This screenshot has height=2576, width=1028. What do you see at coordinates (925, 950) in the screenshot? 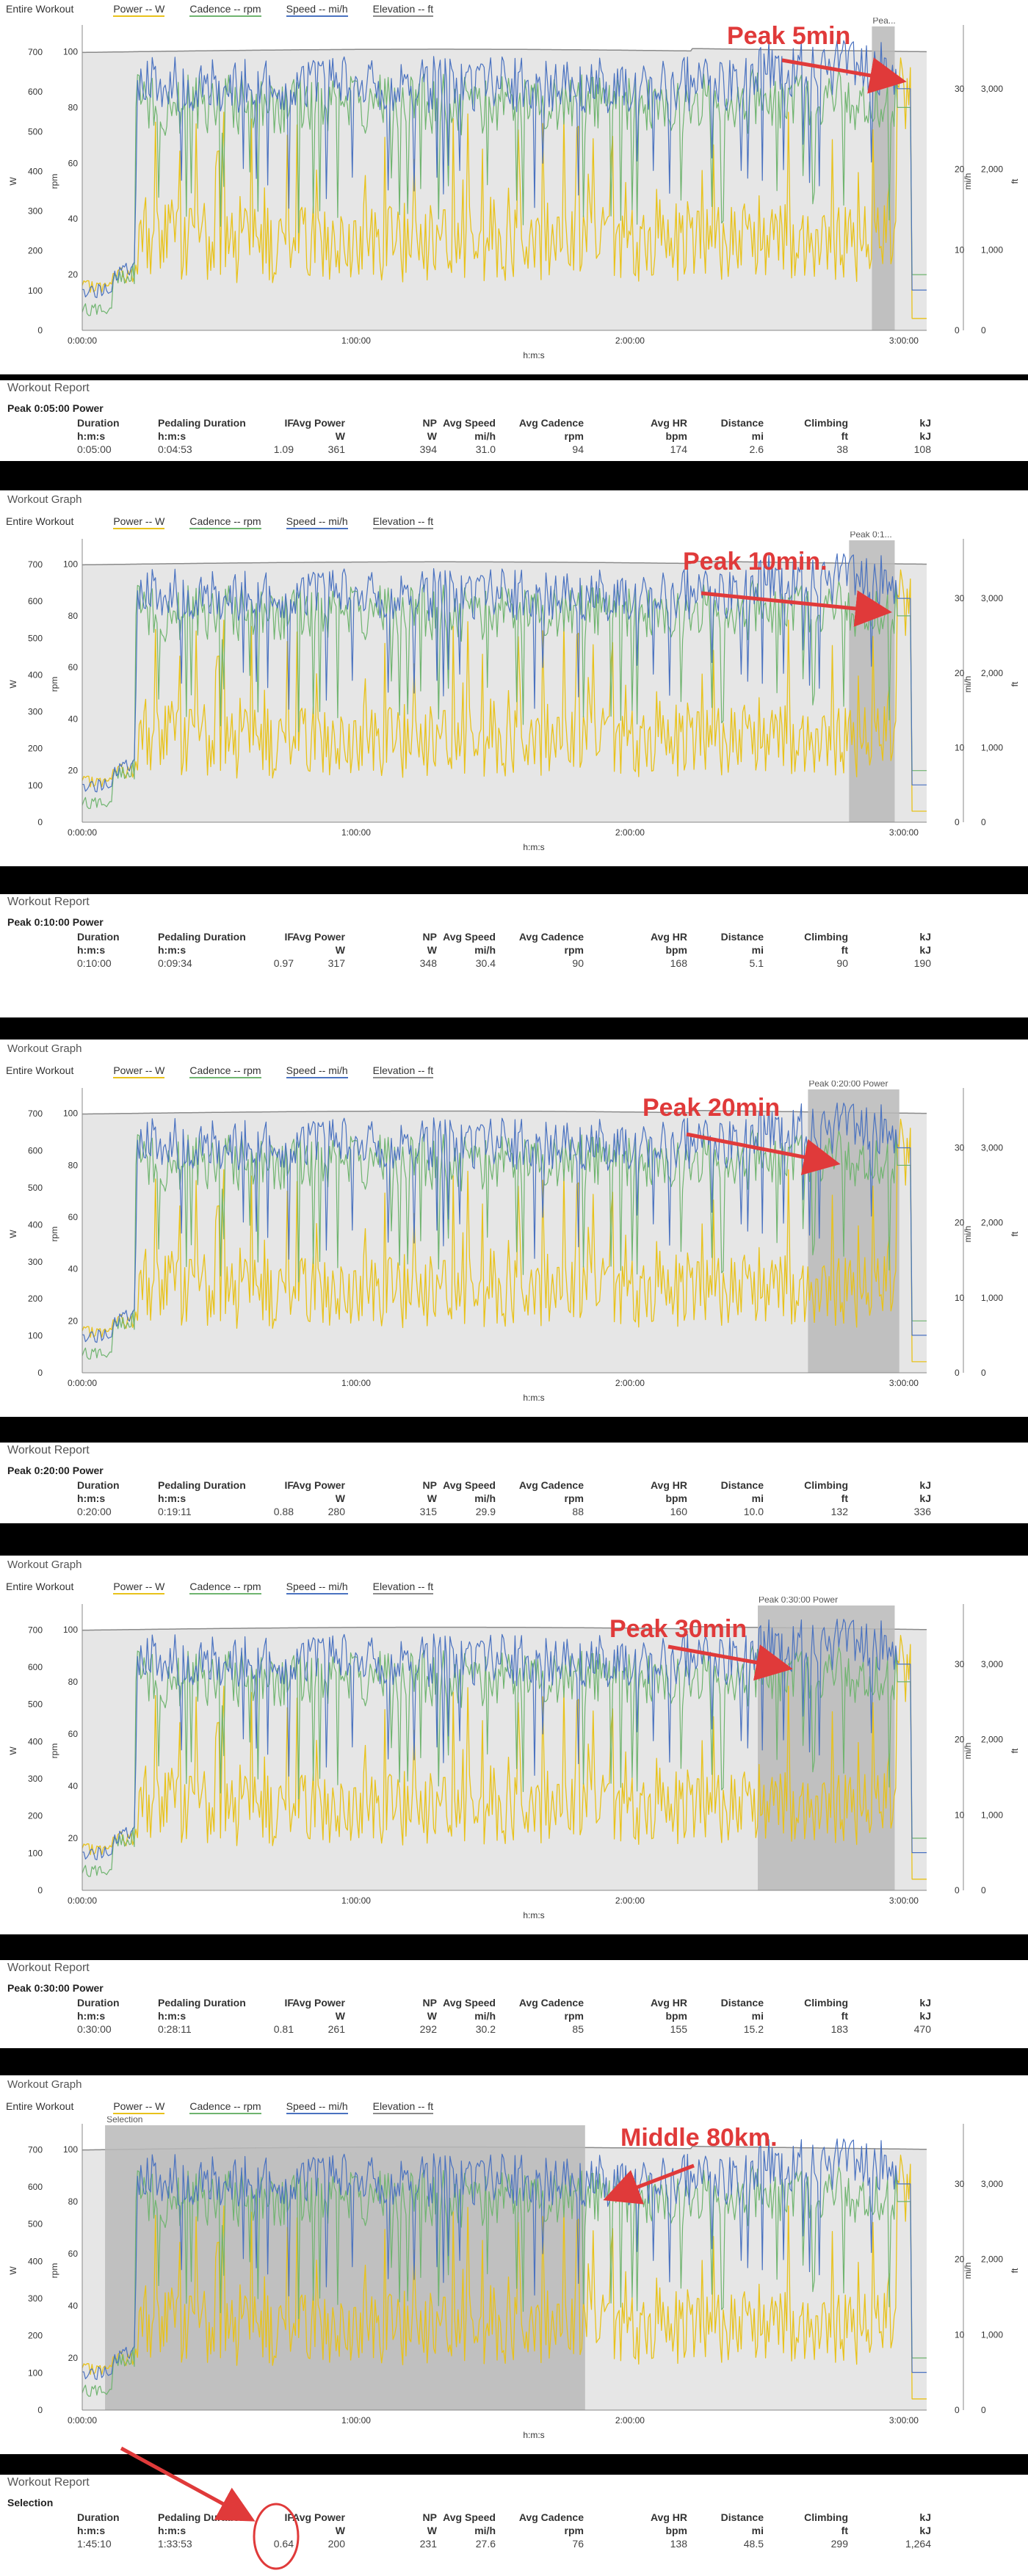
I see `report-kj-unit: kJ` at bounding box center [925, 950].